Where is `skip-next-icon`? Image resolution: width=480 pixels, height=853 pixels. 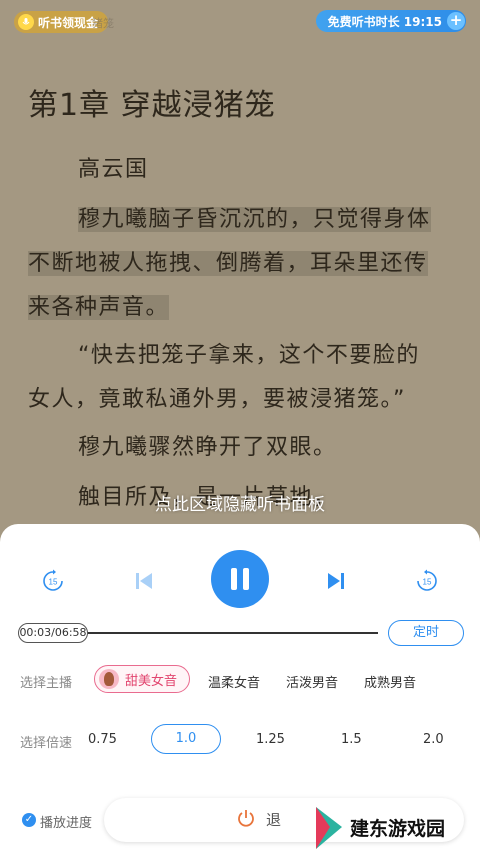 skip-next-icon is located at coordinates (336, 581).